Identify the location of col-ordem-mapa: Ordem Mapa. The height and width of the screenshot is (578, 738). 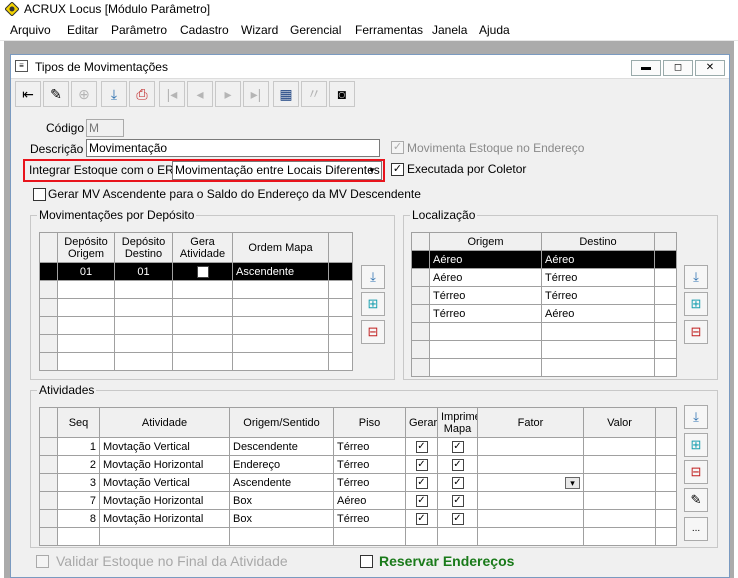
(280, 247).